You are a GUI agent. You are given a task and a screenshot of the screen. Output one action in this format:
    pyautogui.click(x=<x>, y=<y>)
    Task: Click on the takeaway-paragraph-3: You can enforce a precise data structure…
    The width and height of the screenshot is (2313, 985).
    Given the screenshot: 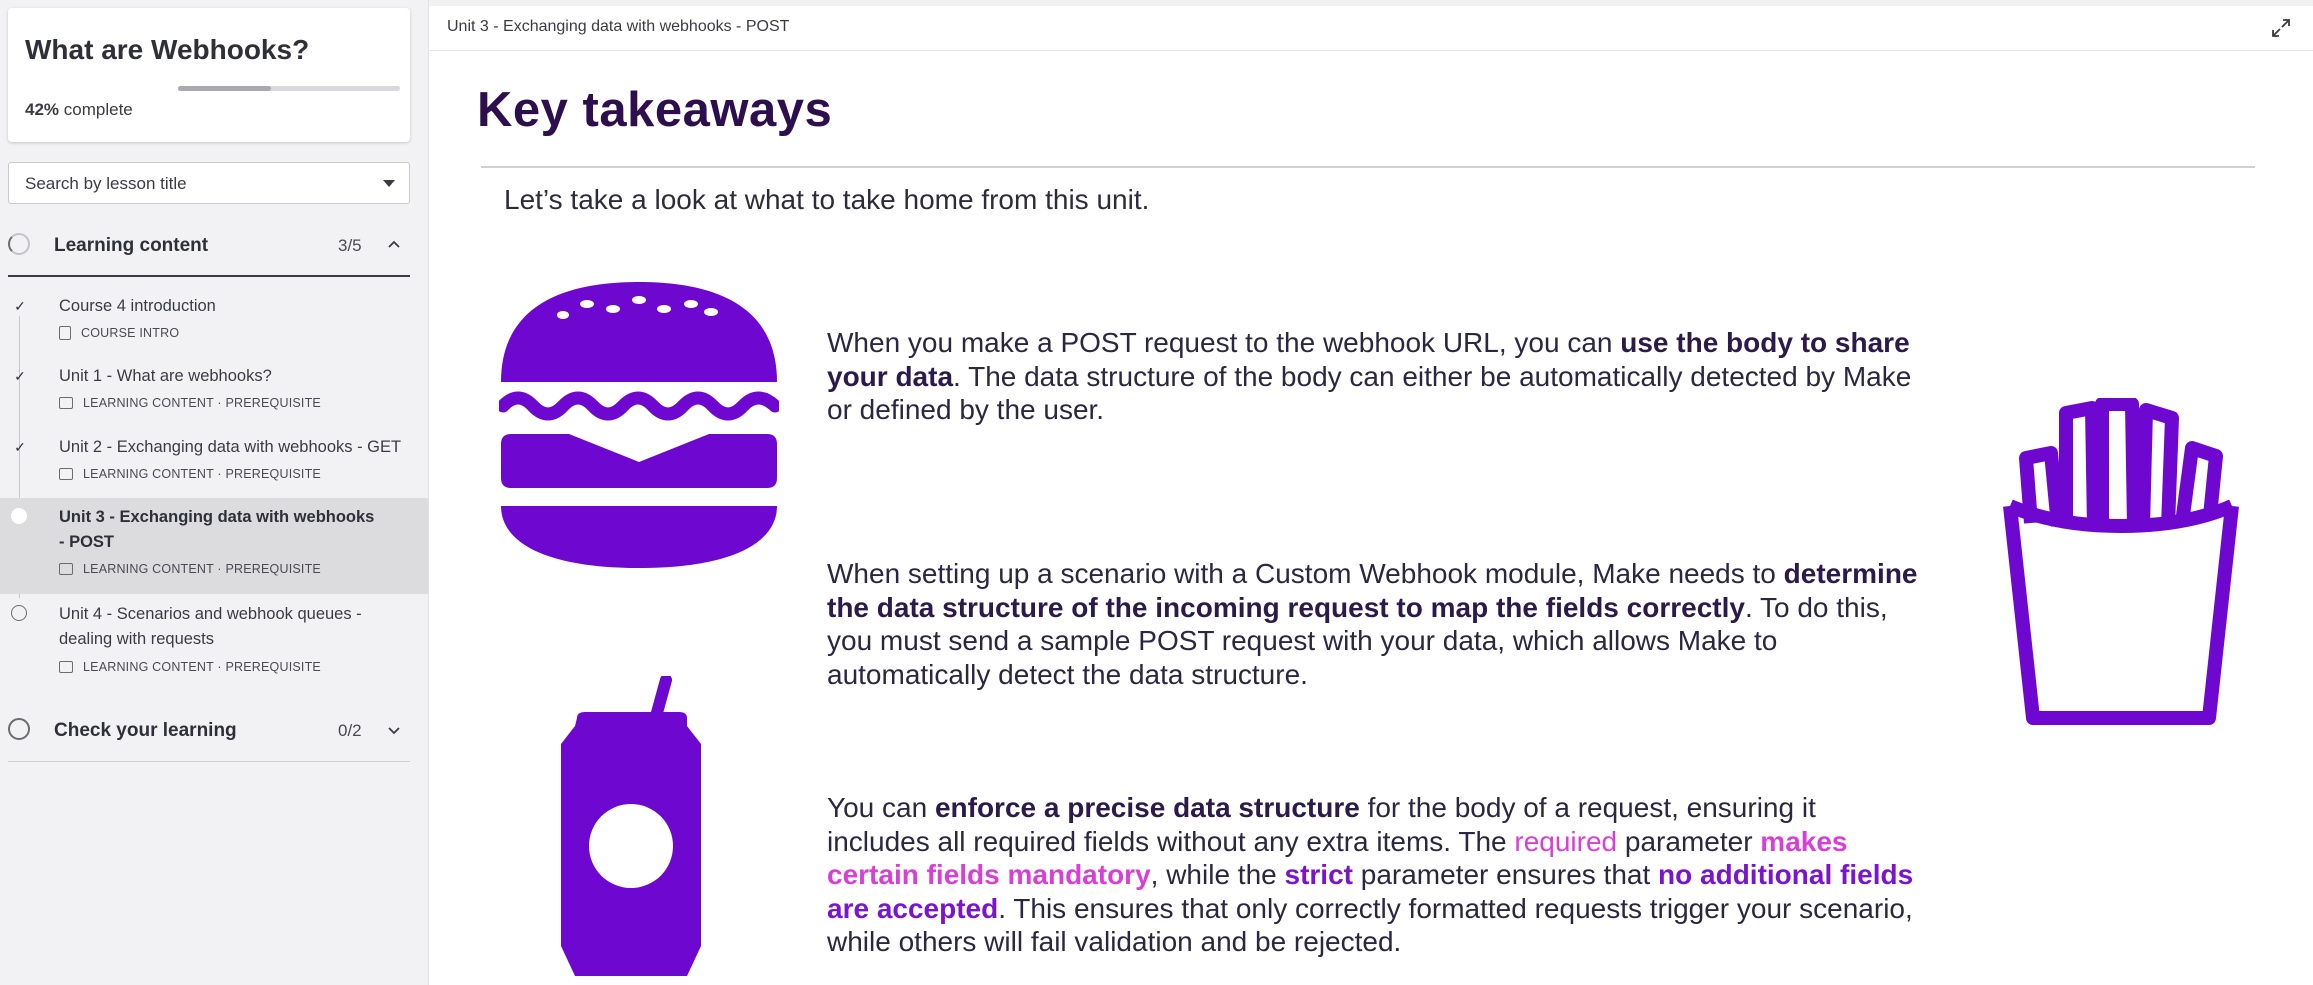 What is the action you would take?
    pyautogui.click(x=1374, y=875)
    